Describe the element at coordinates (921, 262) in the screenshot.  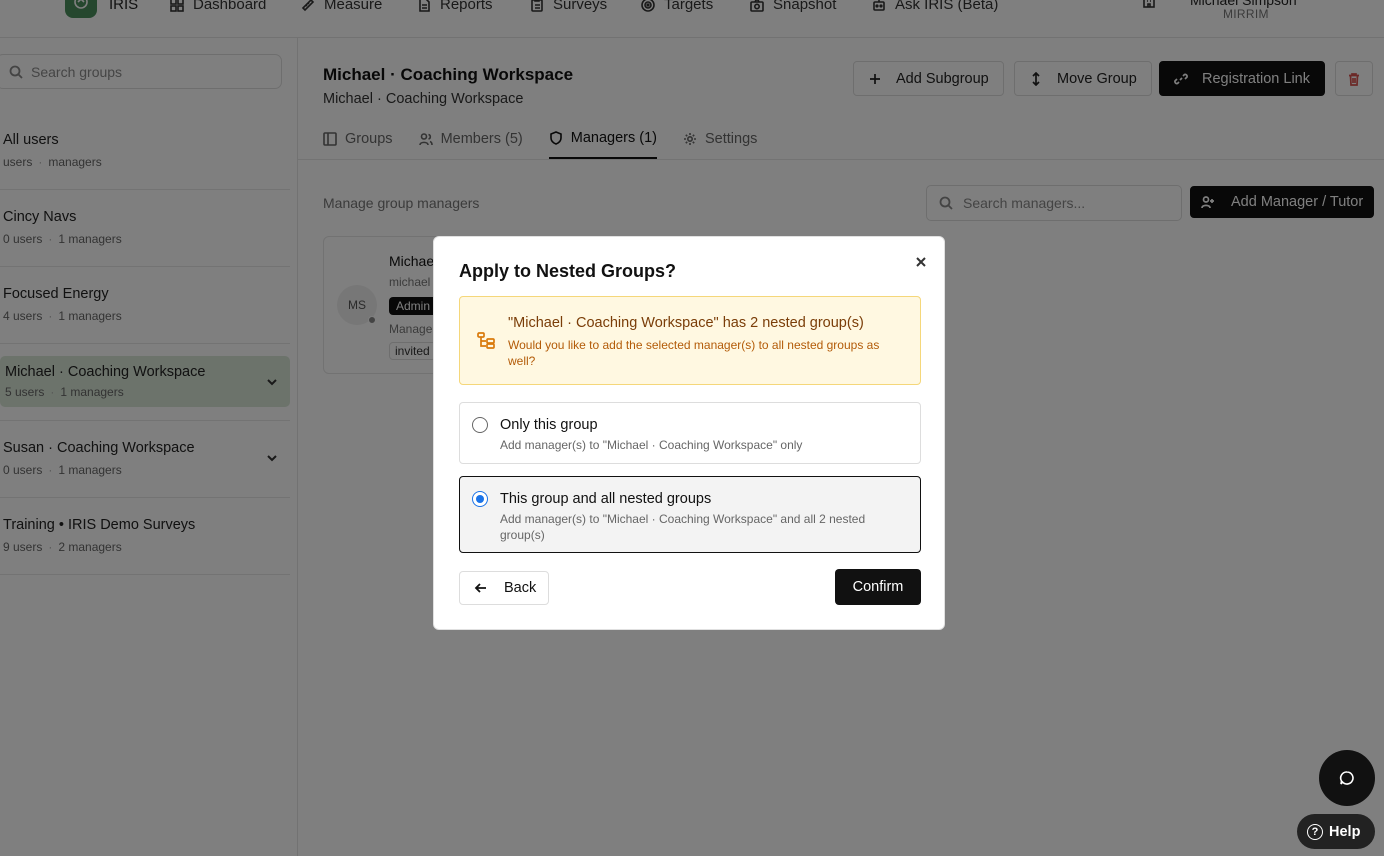
I see `close-icon` at that location.